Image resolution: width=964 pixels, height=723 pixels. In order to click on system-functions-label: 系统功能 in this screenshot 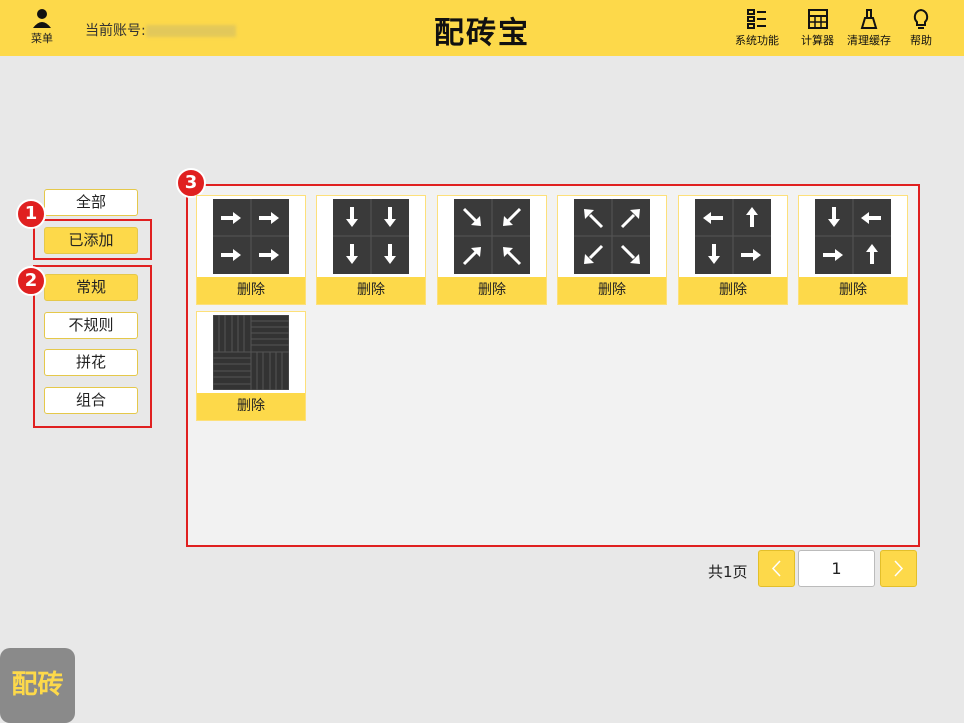, I will do `click(757, 40)`.